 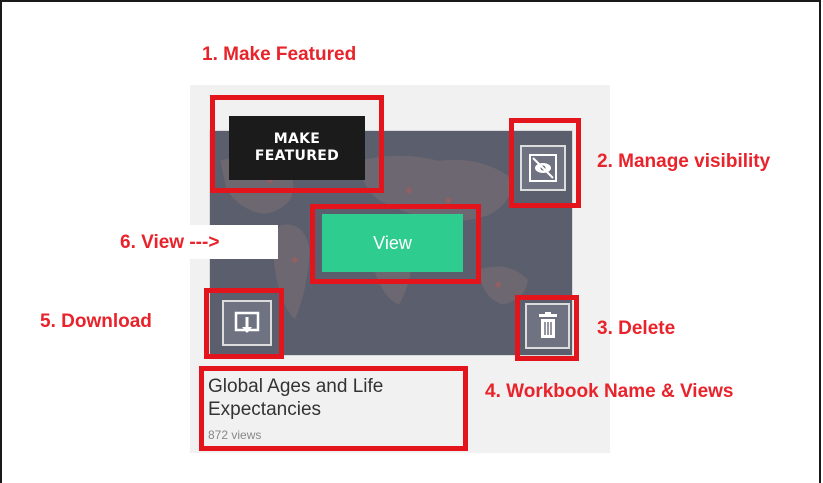 What do you see at coordinates (244, 323) in the screenshot?
I see `highlight-download` at bounding box center [244, 323].